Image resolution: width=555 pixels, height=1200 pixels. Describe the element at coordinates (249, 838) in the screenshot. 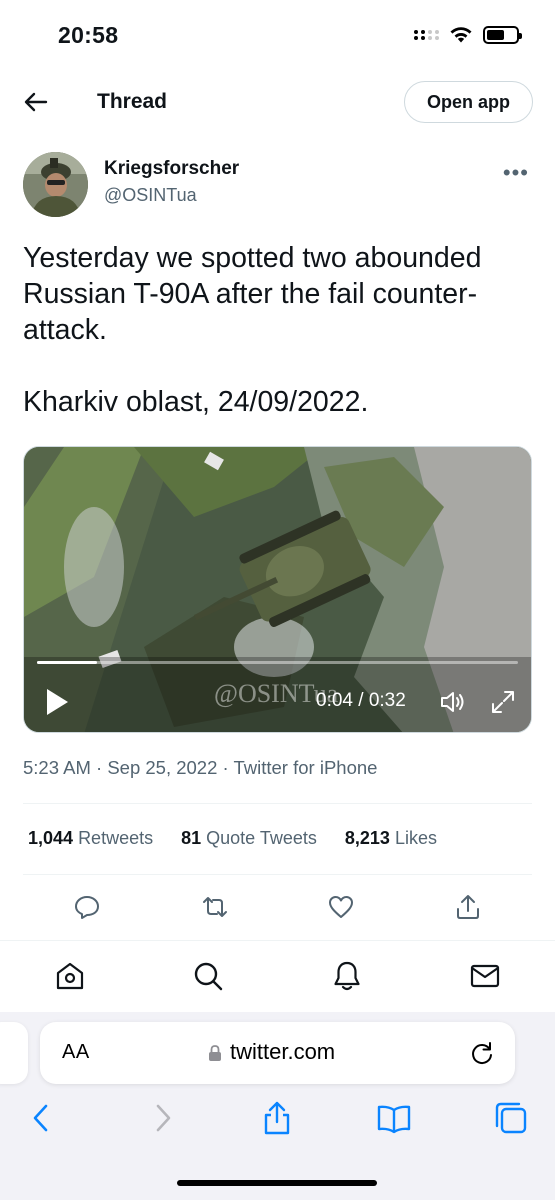

I see `quote-tweets-stat: 81 Quote Tweets` at that location.